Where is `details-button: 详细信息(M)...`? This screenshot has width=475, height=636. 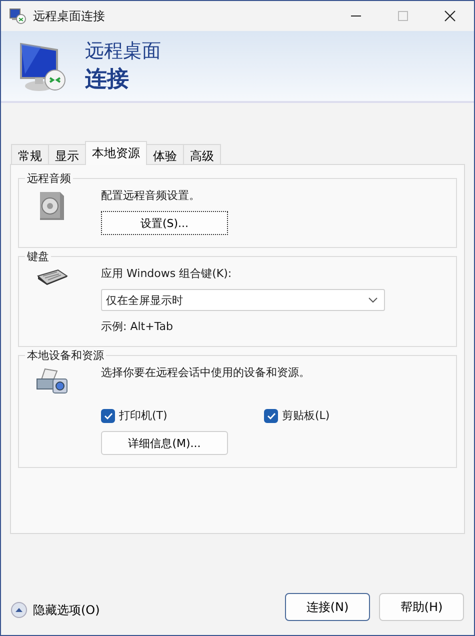
details-button: 详细信息(M)... is located at coordinates (164, 443).